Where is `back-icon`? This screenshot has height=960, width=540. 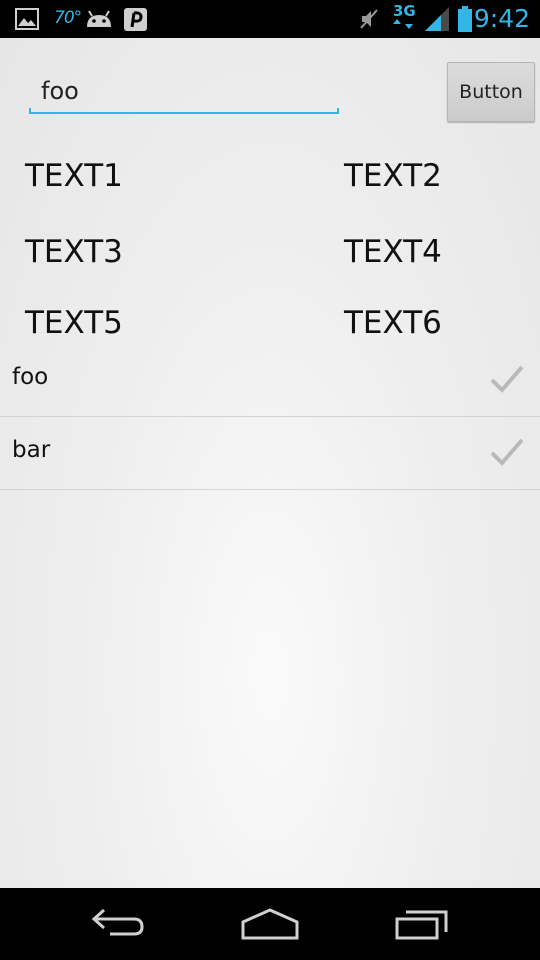 back-icon is located at coordinates (120, 924).